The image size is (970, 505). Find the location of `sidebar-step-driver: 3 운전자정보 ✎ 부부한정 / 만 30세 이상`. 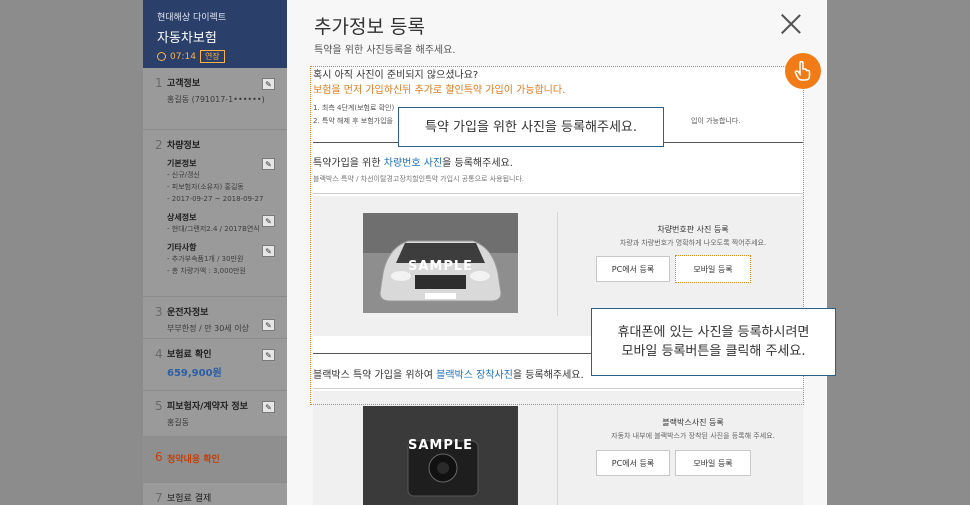

sidebar-step-driver: 3 운전자정보 ✎ 부부한정 / 만 30세 이상 is located at coordinates (215, 318).